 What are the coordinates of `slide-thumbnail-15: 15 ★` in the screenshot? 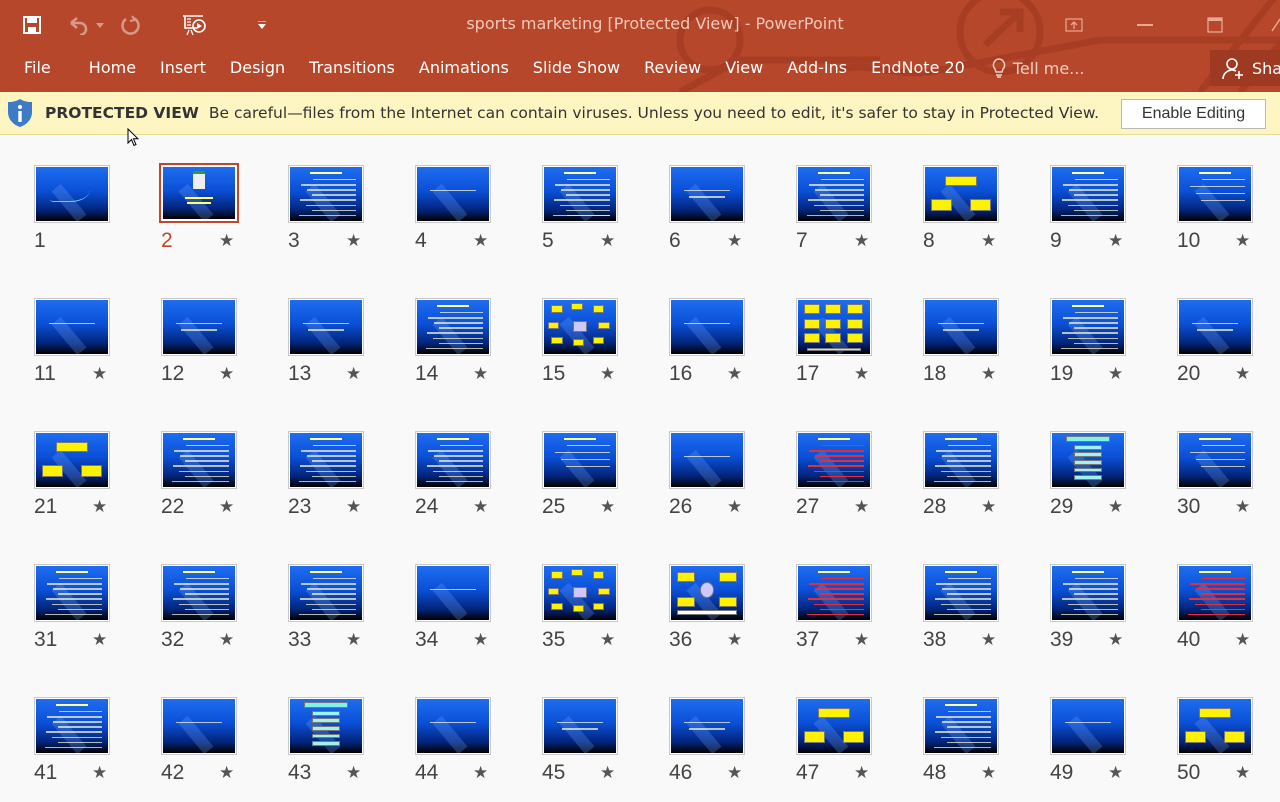 It's located at (592, 350).